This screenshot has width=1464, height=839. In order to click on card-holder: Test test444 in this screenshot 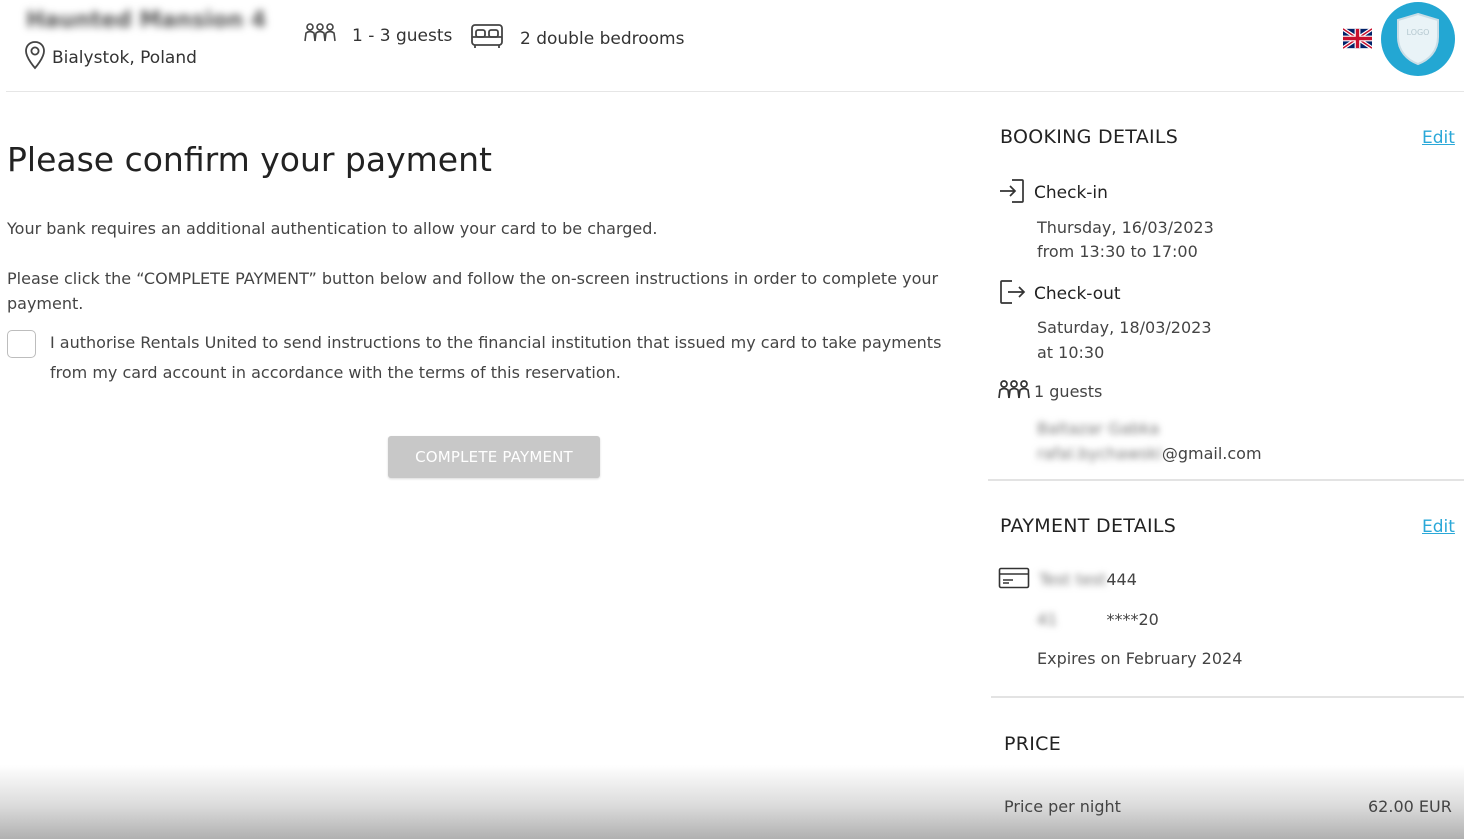, I will do `click(1087, 580)`.